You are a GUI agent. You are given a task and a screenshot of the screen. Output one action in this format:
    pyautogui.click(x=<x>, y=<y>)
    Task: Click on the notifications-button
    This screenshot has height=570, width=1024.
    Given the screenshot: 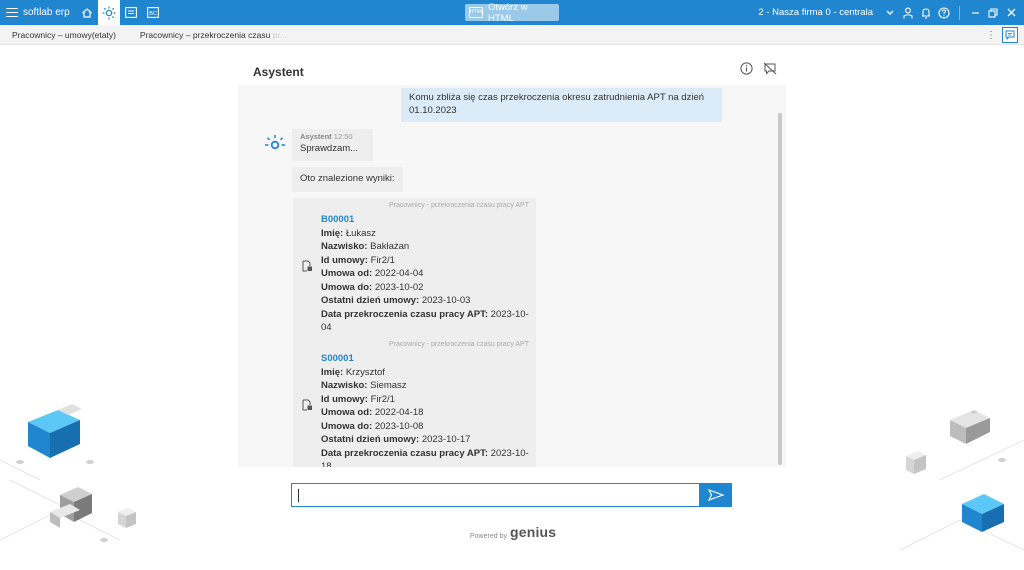 What is the action you would take?
    pyautogui.click(x=926, y=12)
    